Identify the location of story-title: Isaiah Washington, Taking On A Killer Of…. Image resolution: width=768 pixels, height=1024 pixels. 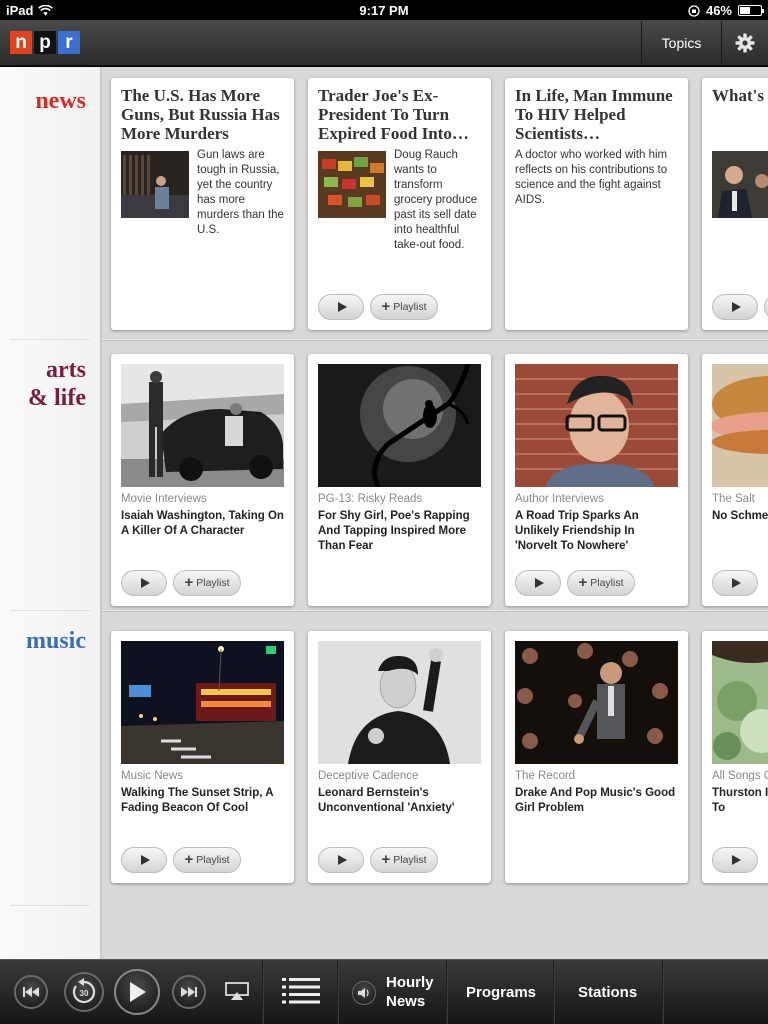
(203, 524).